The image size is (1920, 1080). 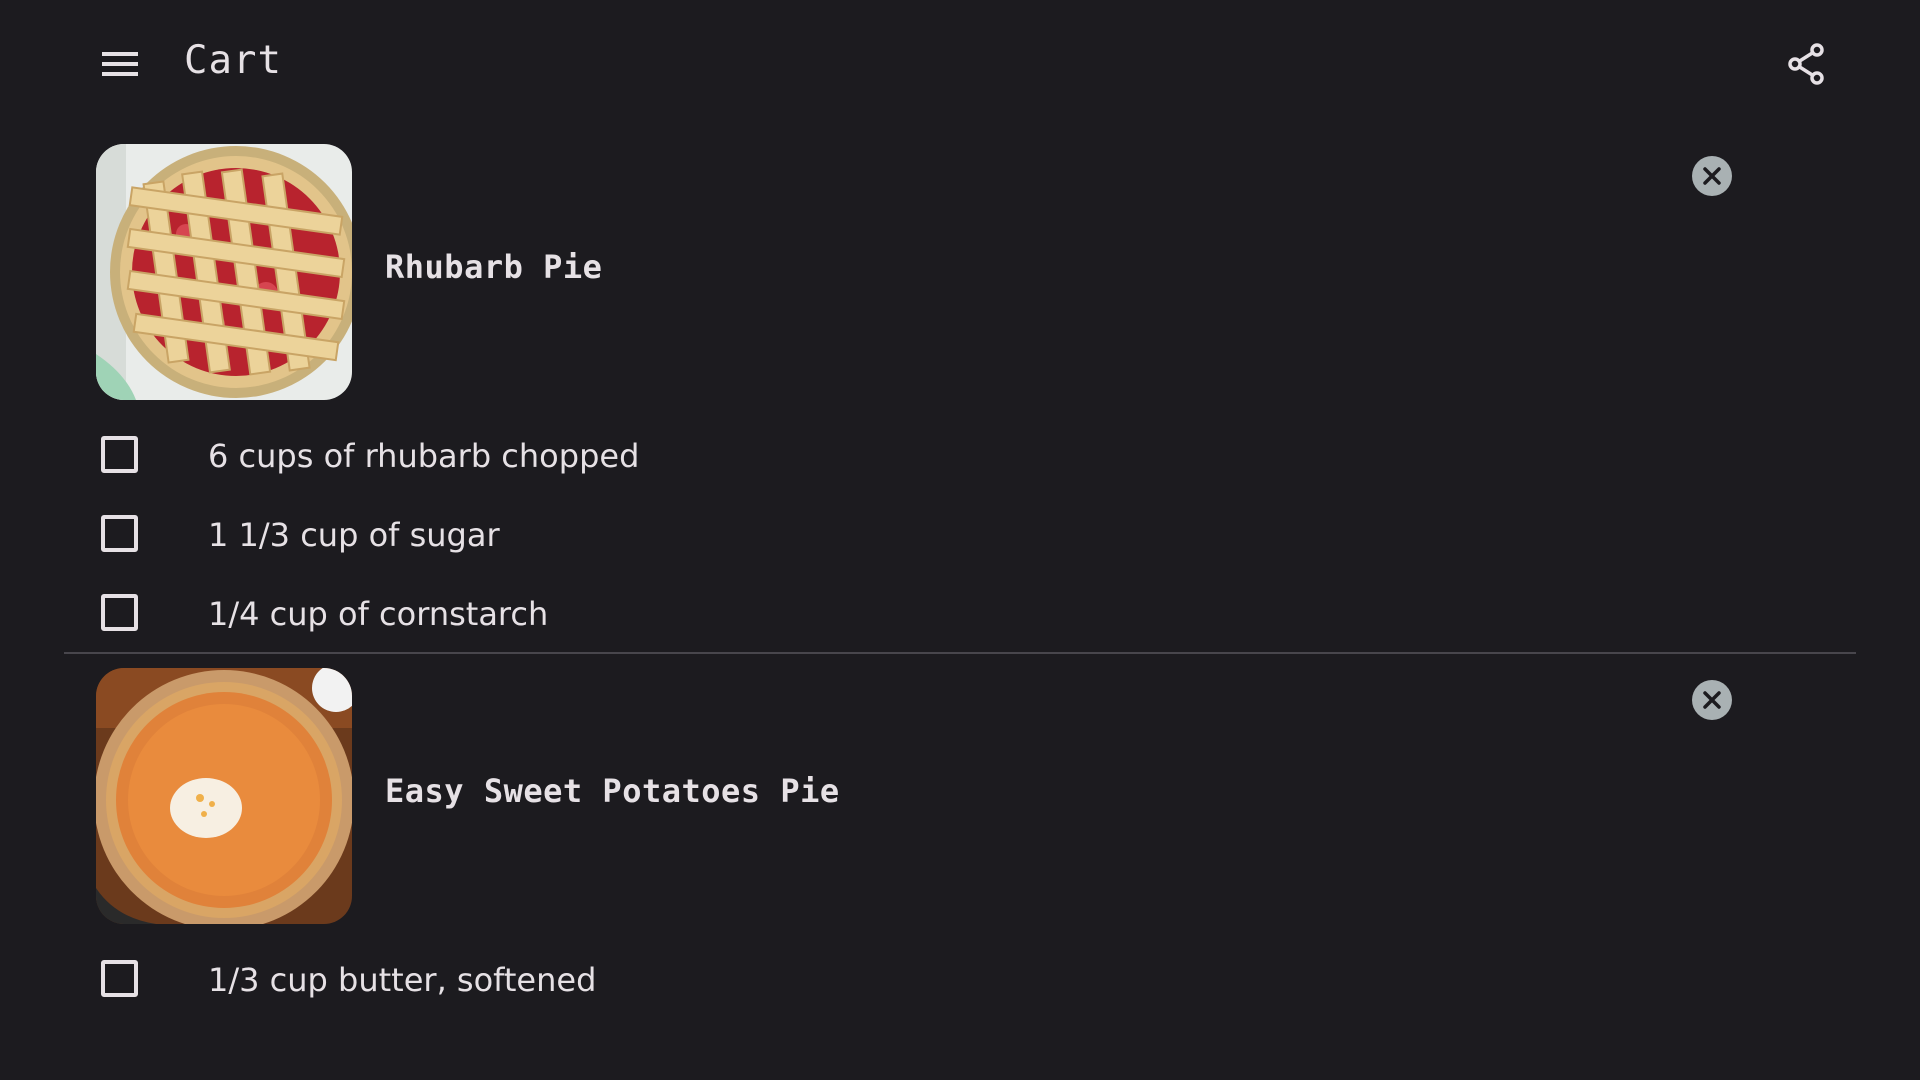 I want to click on recipe-divider, so click(x=960, y=653).